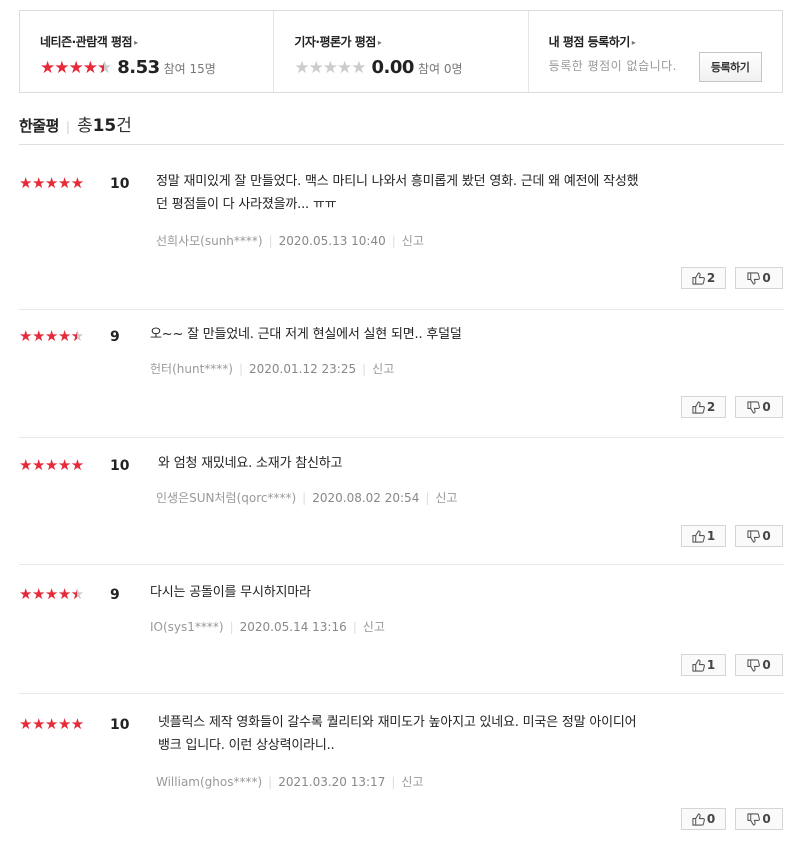 This screenshot has height=842, width=800. I want to click on critic-star-rating: ★★★★★, so click(330, 68).